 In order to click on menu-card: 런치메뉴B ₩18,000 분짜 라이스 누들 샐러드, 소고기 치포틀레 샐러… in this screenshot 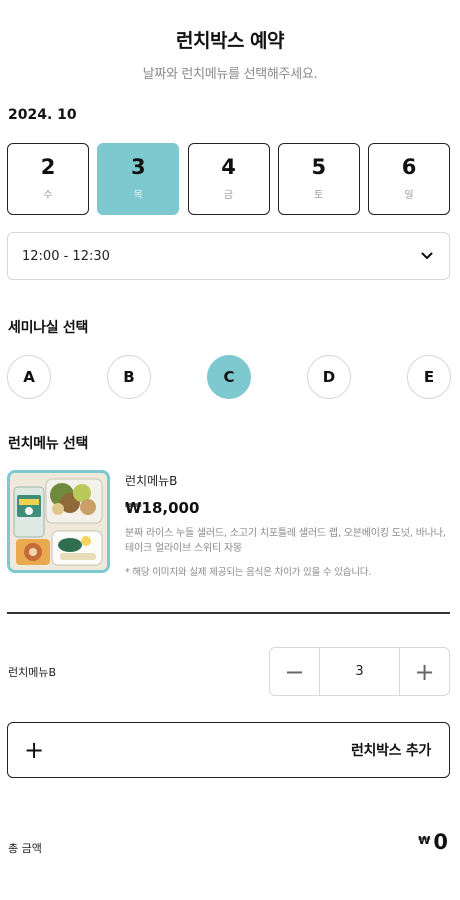, I will do `click(228, 525)`.